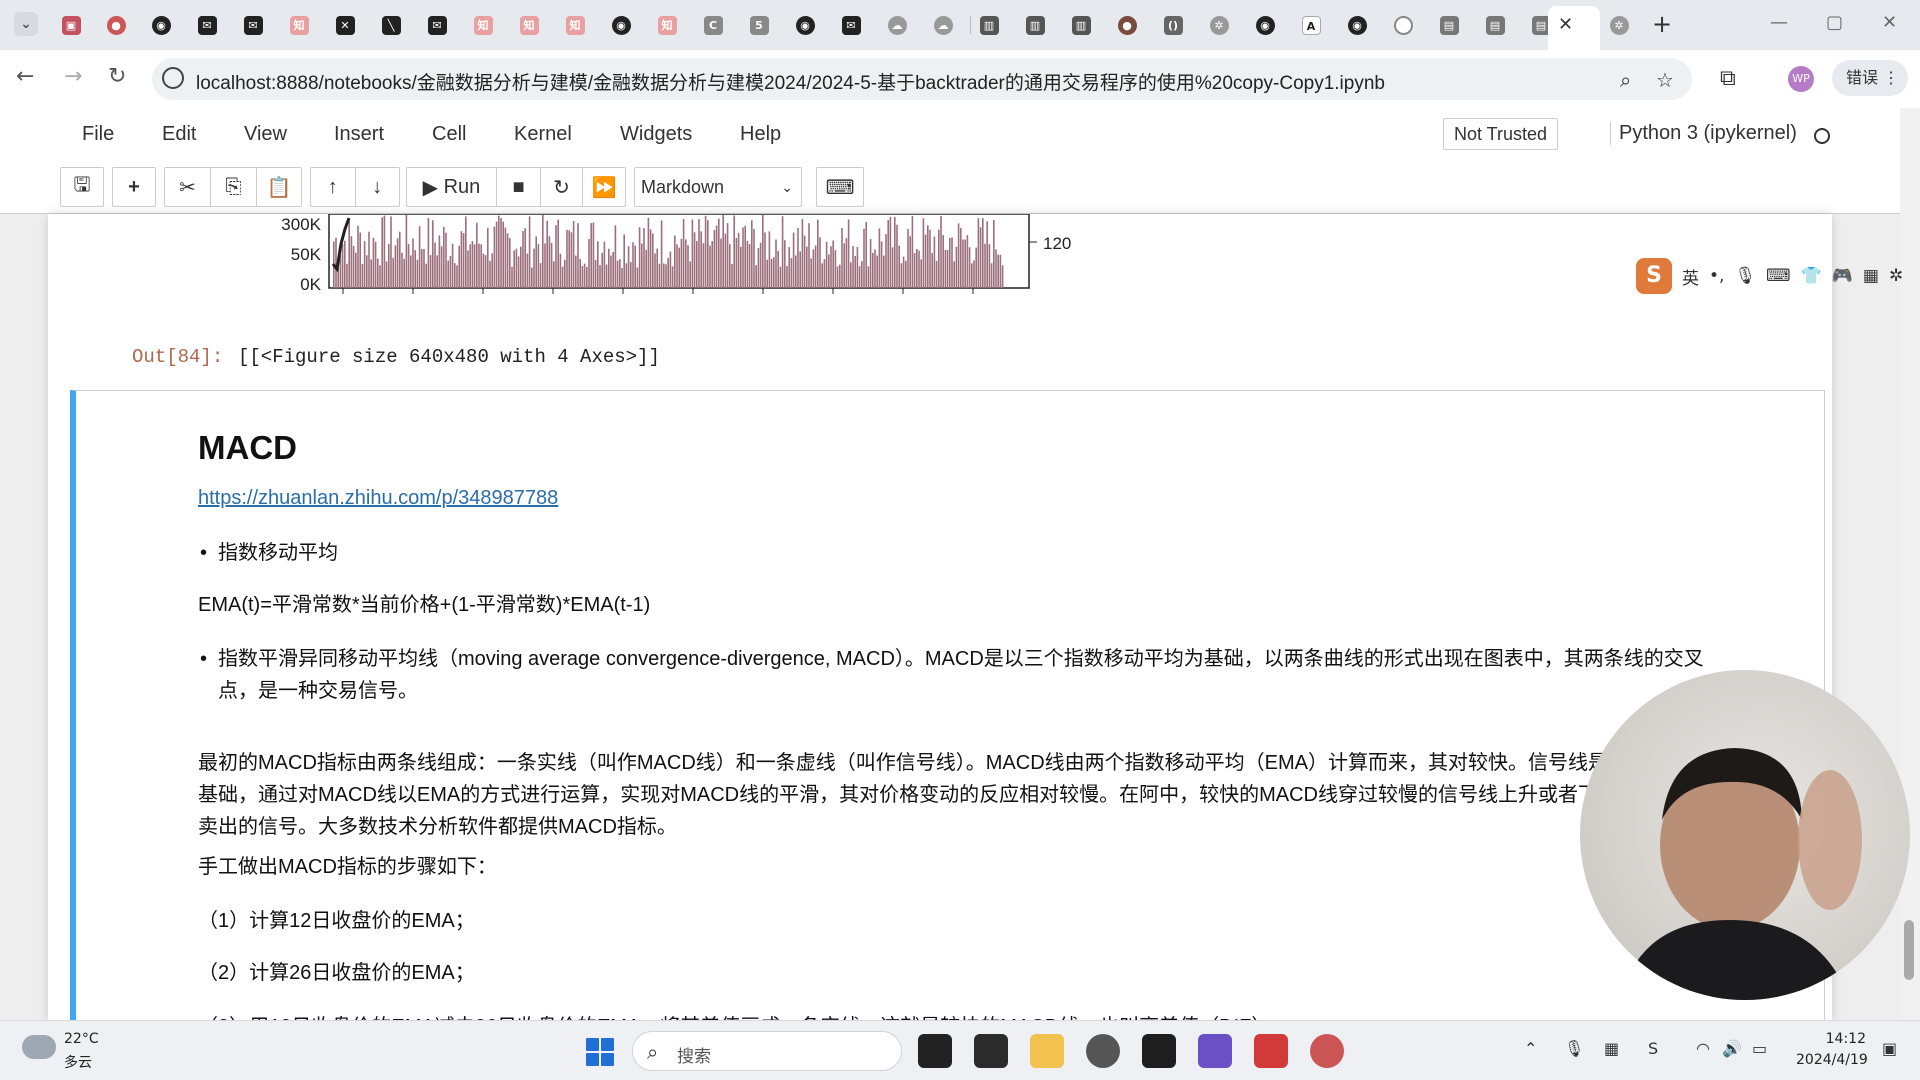 Image resolution: width=1920 pixels, height=1080 pixels. Describe the element at coordinates (991, 1051) in the screenshot. I see `app-screen-icon` at that location.